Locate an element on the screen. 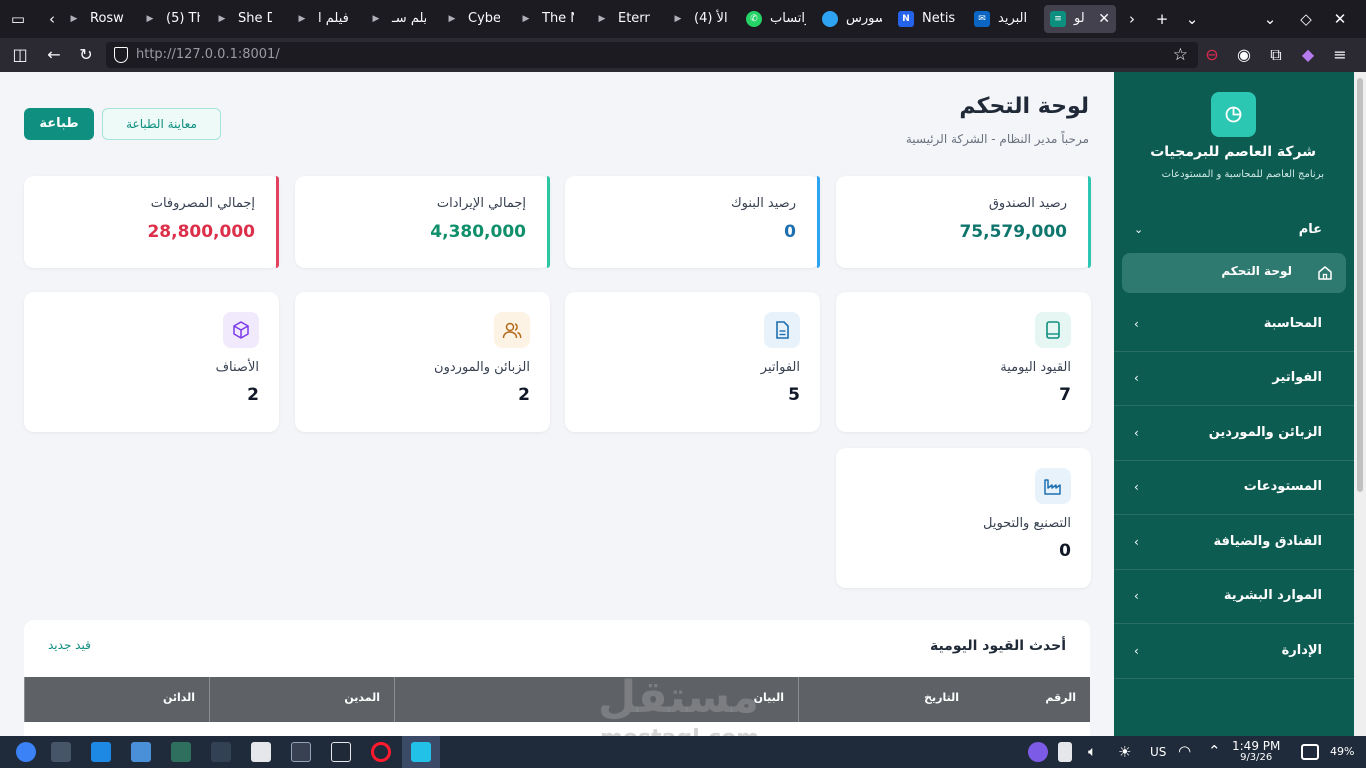 The image size is (1366, 768). battery-level: 49% is located at coordinates (1342, 751).